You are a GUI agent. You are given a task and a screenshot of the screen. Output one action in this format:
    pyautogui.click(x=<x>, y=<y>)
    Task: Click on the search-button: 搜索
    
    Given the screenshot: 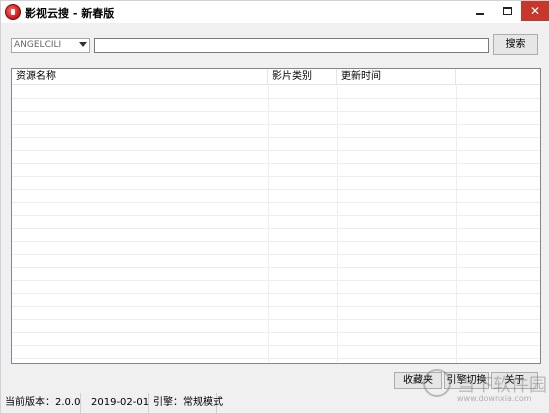 What is the action you would take?
    pyautogui.click(x=515, y=44)
    